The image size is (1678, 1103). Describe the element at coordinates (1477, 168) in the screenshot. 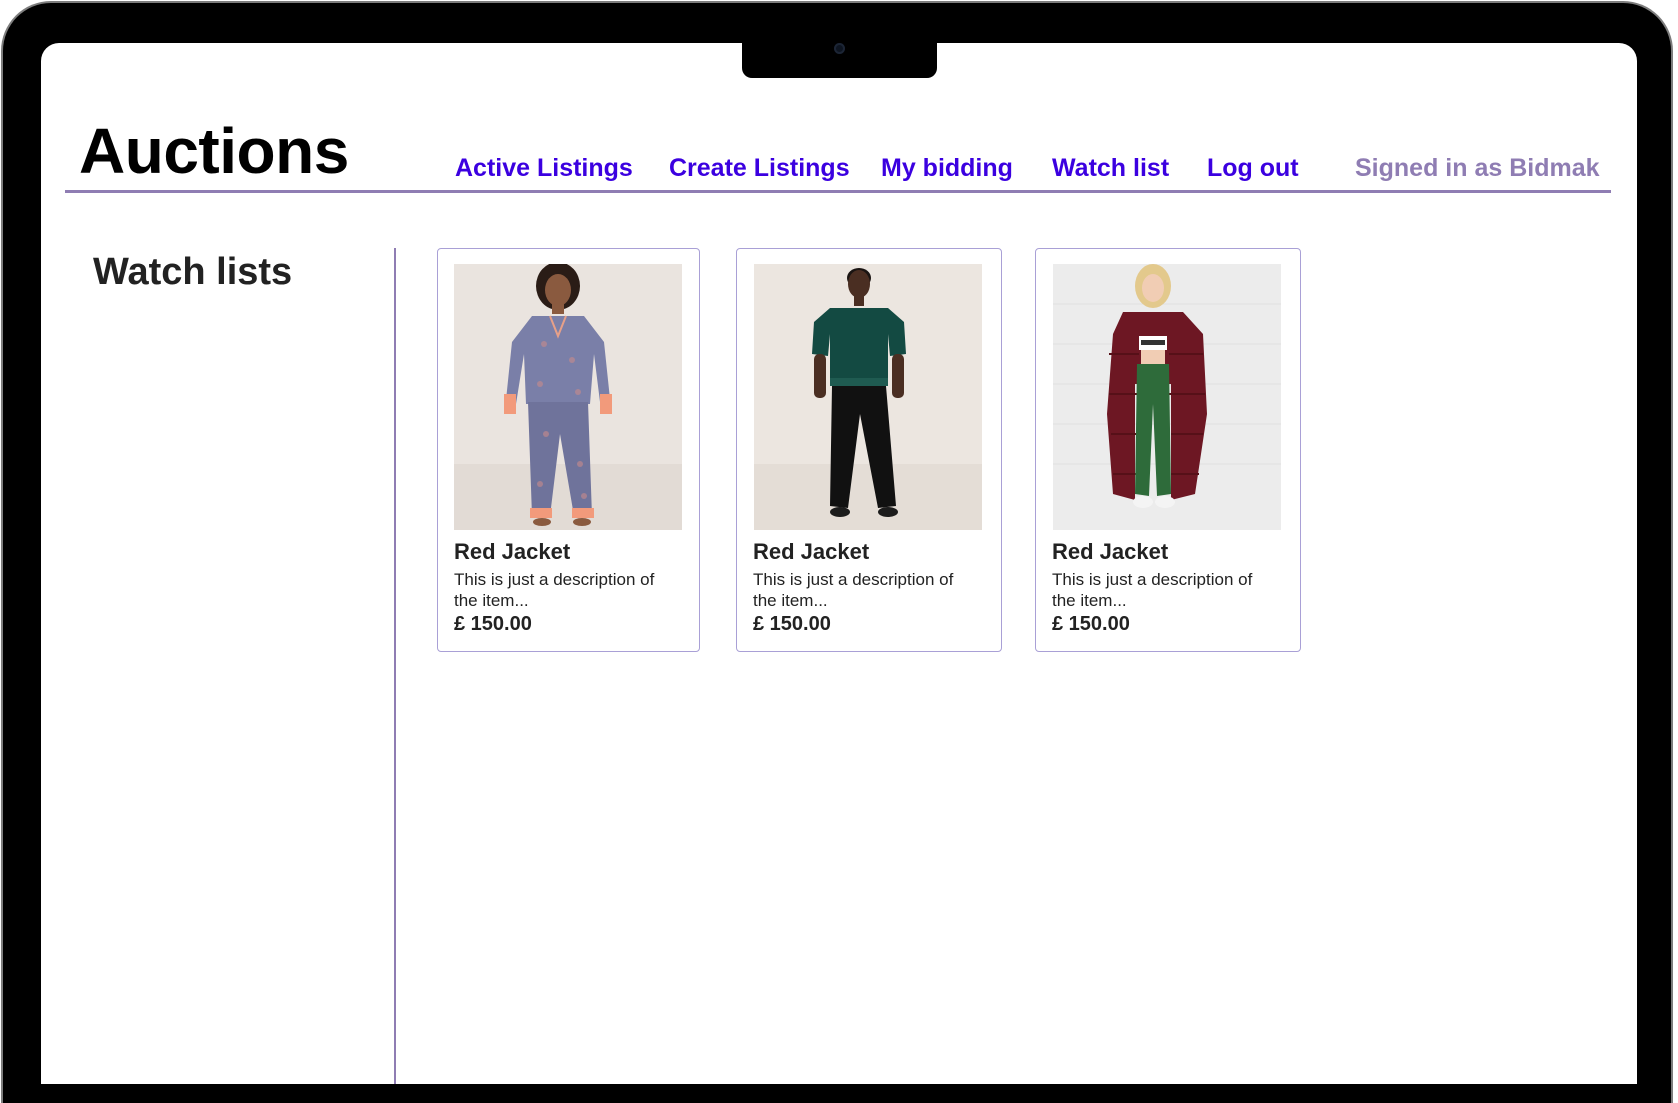

I see `signed-in-status: Signed in as Bidmak` at that location.